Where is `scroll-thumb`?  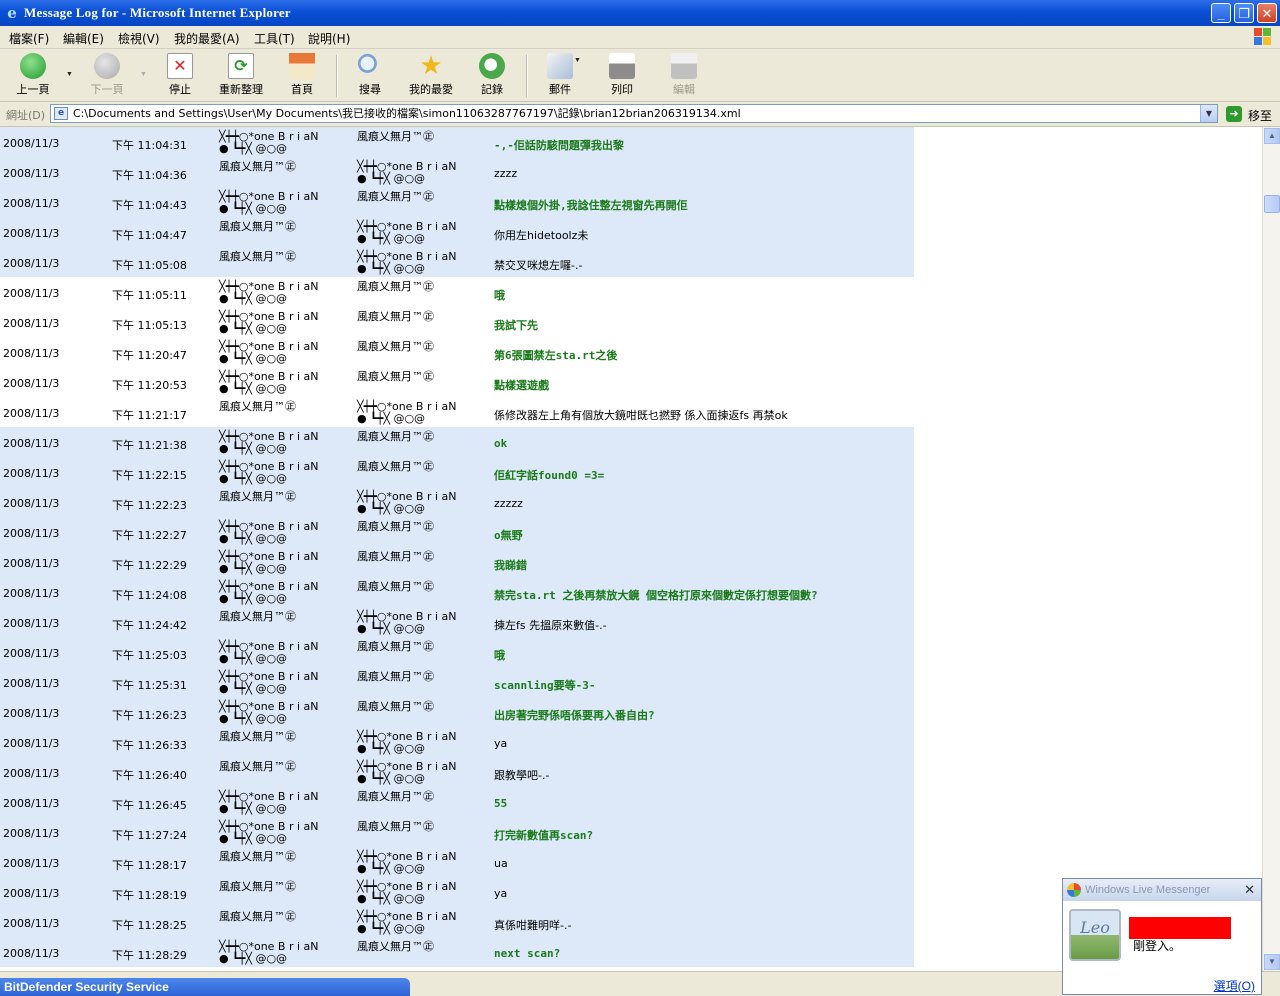 scroll-thumb is located at coordinates (1272, 204).